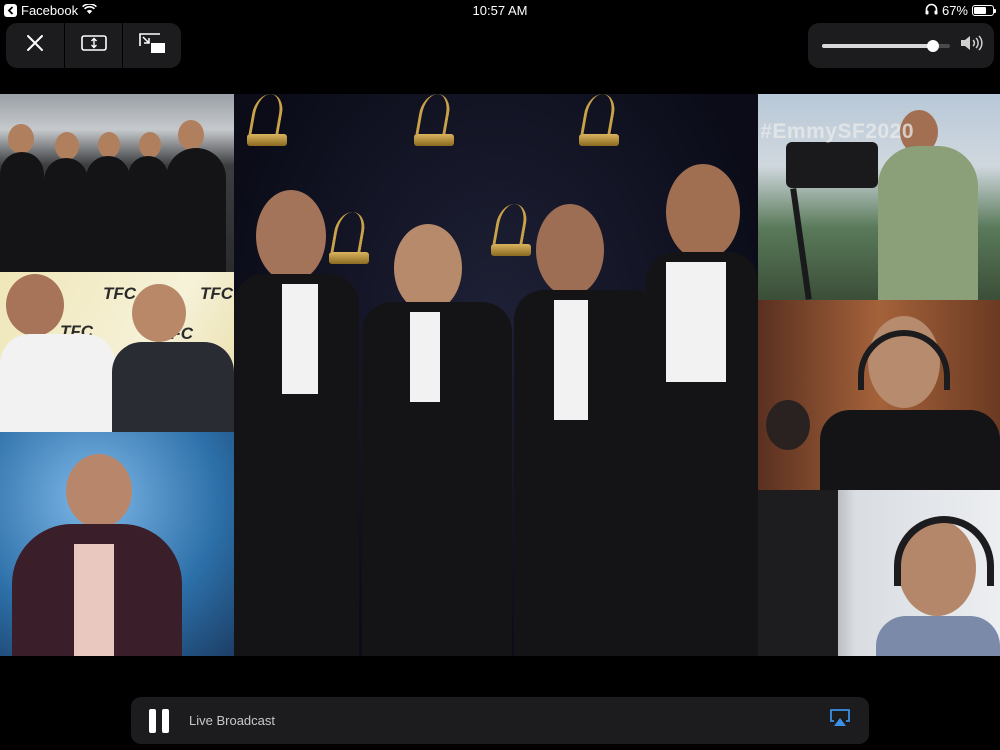 Image resolution: width=1000 pixels, height=750 pixels. I want to click on player-controls, so click(93, 45).